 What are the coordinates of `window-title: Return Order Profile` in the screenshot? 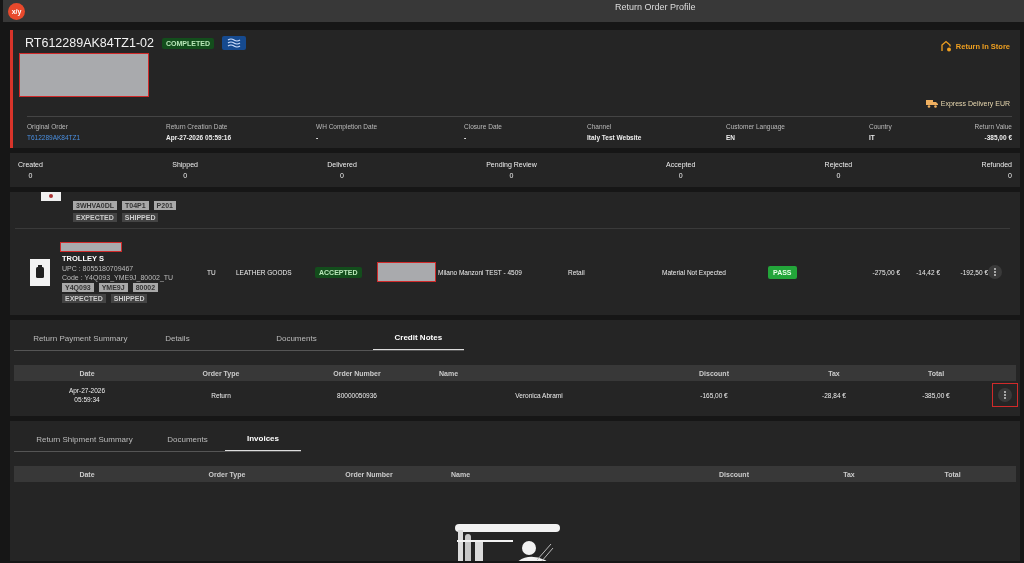 It's located at (655, 7).